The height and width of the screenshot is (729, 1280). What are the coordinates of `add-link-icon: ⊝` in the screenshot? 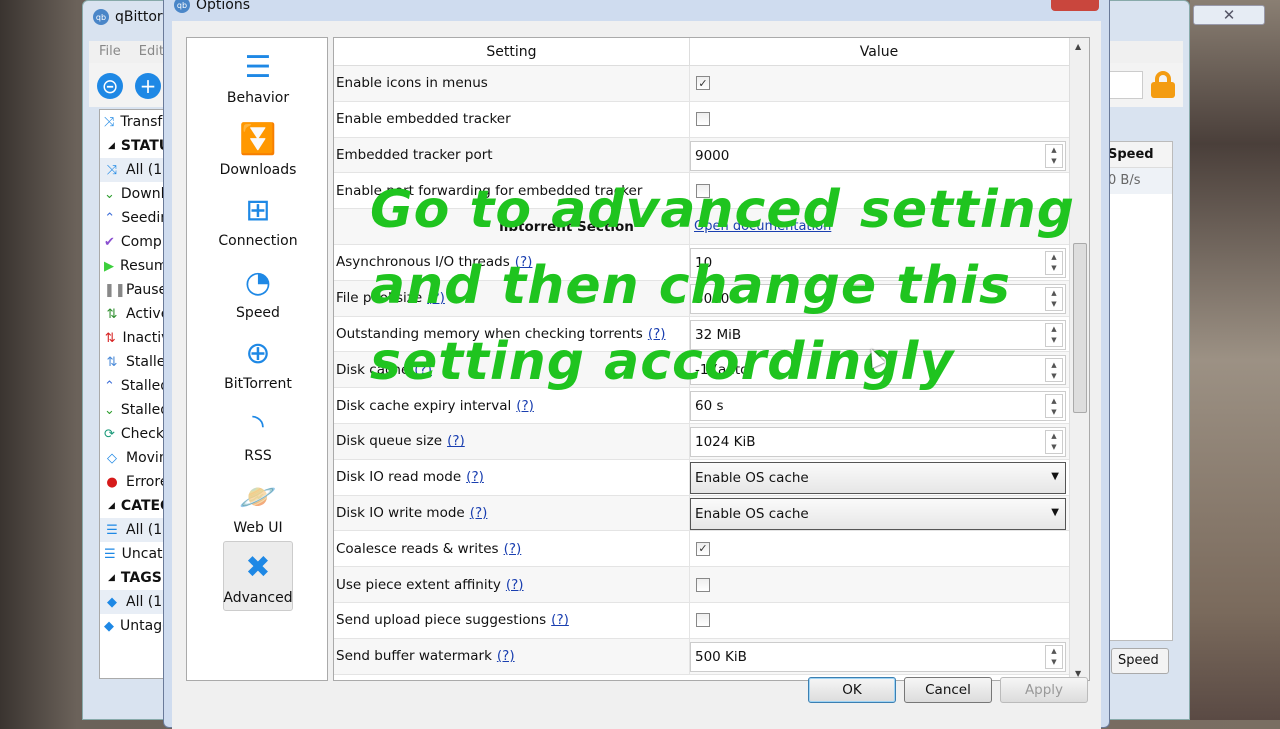 It's located at (110, 86).